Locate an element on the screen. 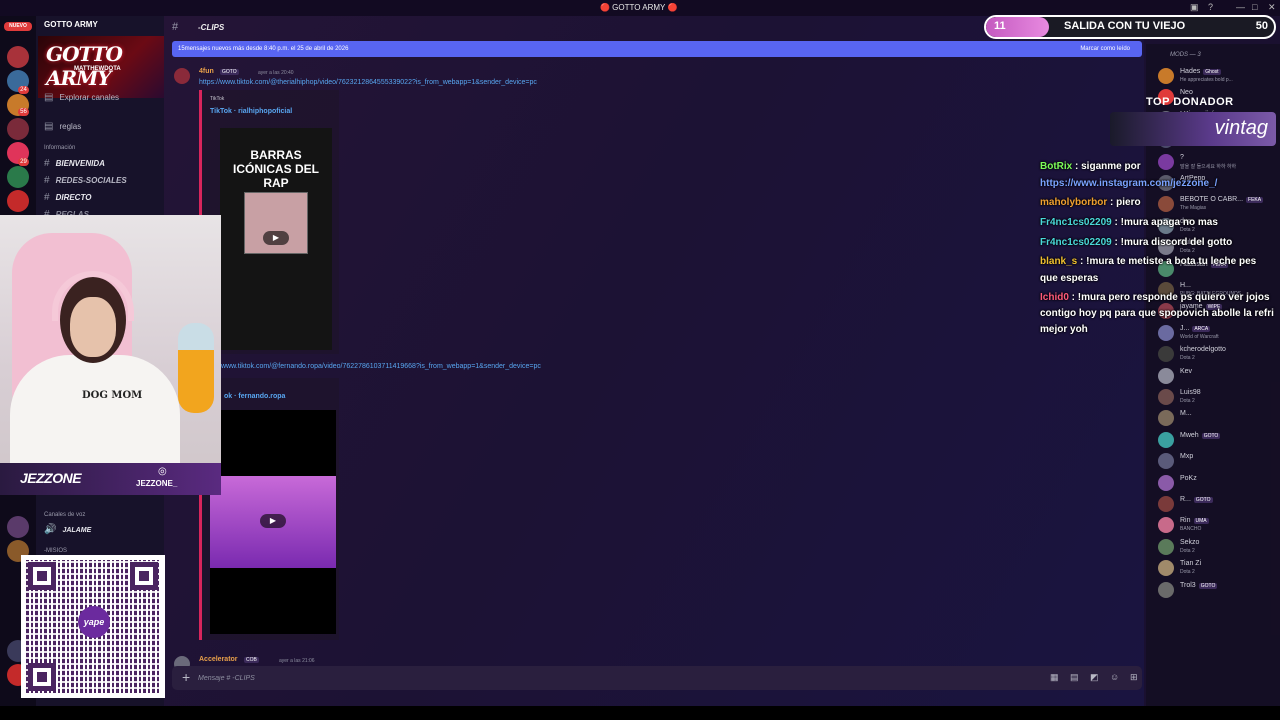 The height and width of the screenshot is (720, 1280). member-badge: ARCA is located at coordinates (1201, 328).